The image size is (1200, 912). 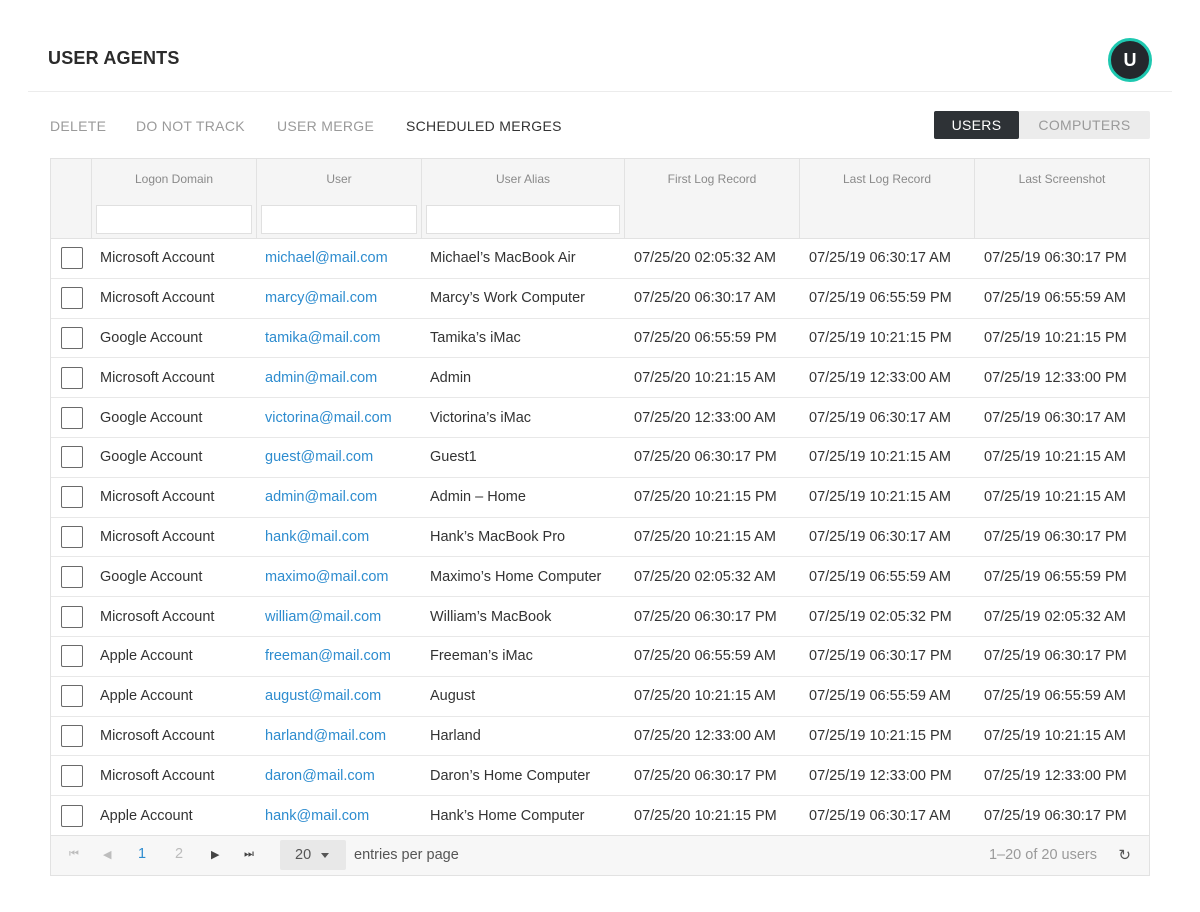 What do you see at coordinates (1055, 417) in the screenshot?
I see `last-screenshot-cell: 07/25/19 06:30:17 AM` at bounding box center [1055, 417].